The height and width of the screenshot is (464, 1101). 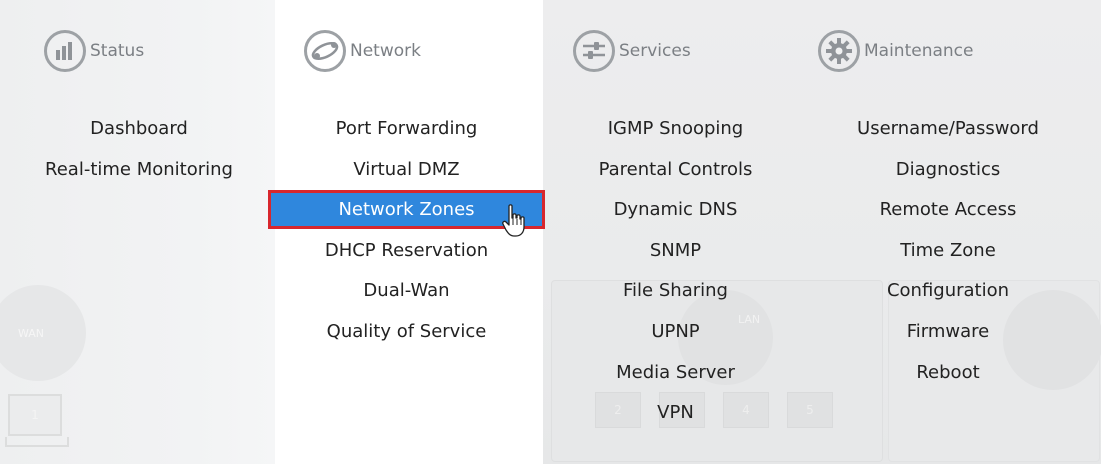 What do you see at coordinates (948, 210) in the screenshot?
I see `menu-item-remote-access: Remote Access` at bounding box center [948, 210].